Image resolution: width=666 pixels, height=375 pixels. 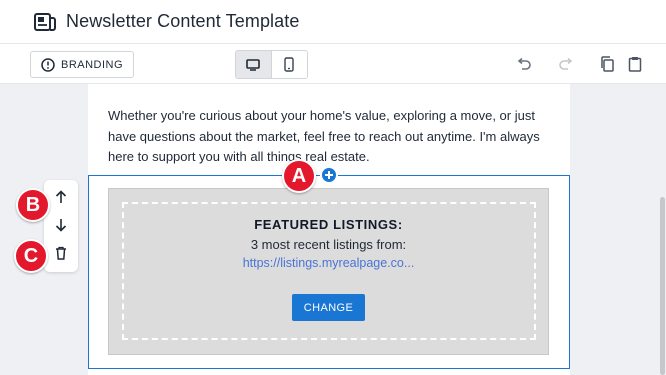 I want to click on annotation-marker-c: C, so click(x=31, y=256).